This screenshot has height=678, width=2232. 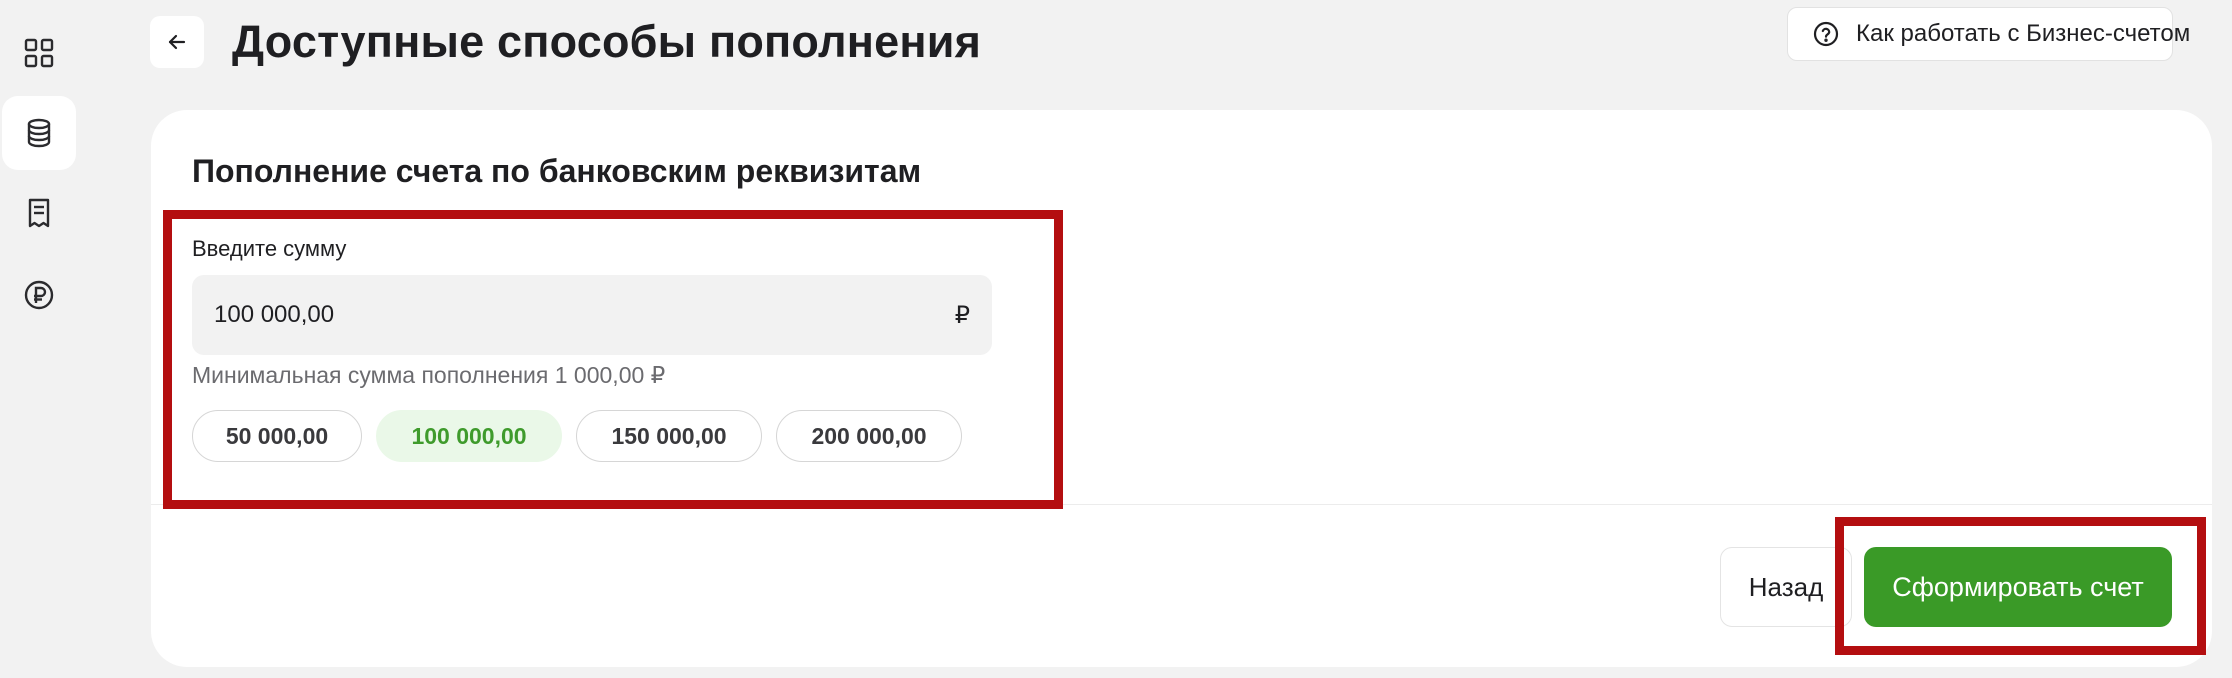 I want to click on back-arrow-button, so click(x=177, y=42).